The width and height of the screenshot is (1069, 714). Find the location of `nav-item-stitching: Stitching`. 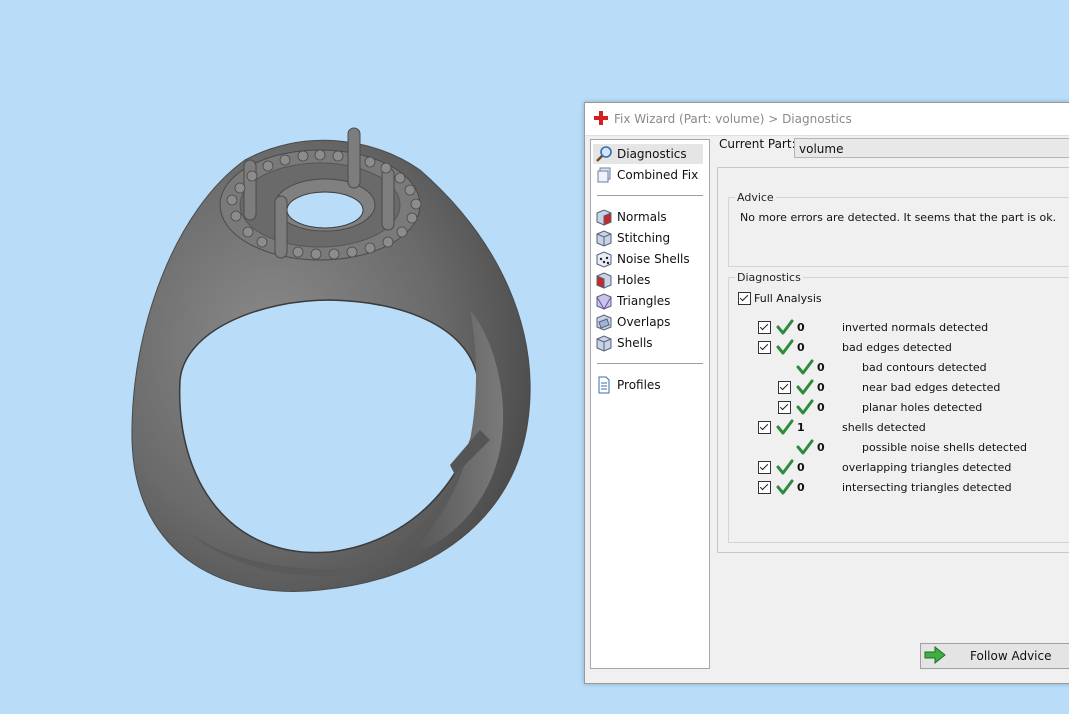

nav-item-stitching: Stitching is located at coordinates (648, 238).